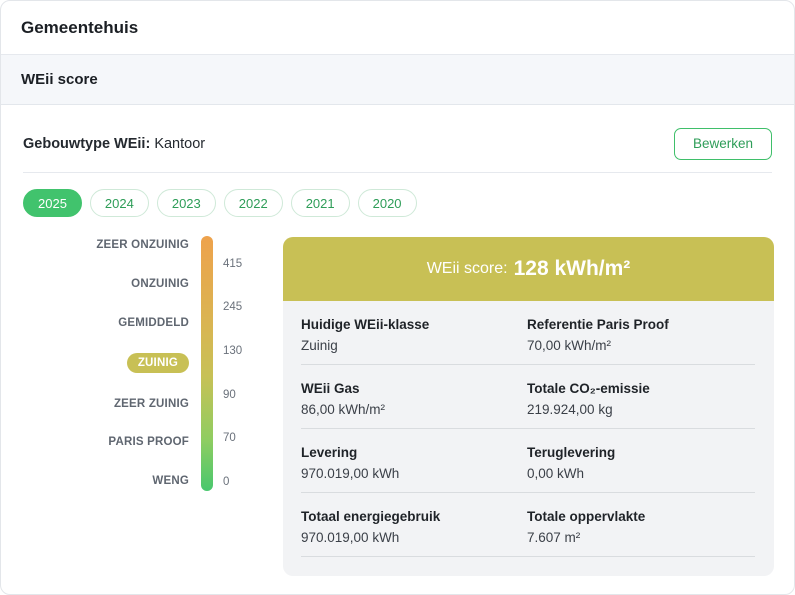 The width and height of the screenshot is (795, 595). What do you see at coordinates (397, 28) in the screenshot?
I see `card-header: Gemeentehuis` at bounding box center [397, 28].